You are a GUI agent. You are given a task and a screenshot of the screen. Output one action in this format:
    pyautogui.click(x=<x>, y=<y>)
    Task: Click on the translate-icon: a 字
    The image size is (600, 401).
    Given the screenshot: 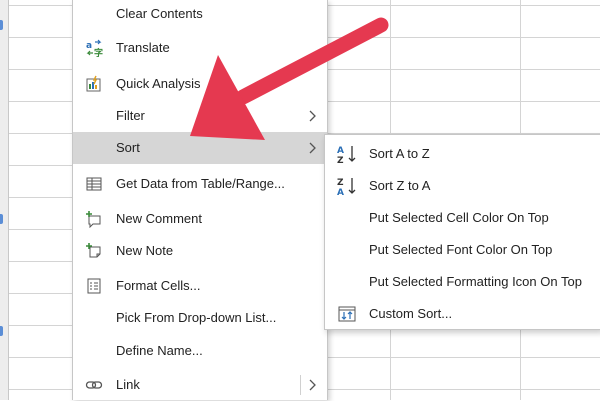 What is the action you would take?
    pyautogui.click(x=94, y=48)
    